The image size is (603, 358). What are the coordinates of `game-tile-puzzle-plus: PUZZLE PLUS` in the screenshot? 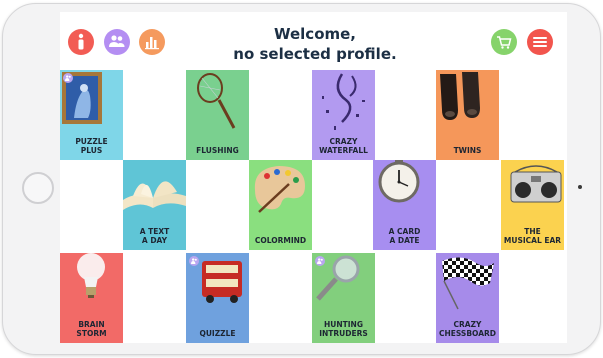 It's located at (91, 115).